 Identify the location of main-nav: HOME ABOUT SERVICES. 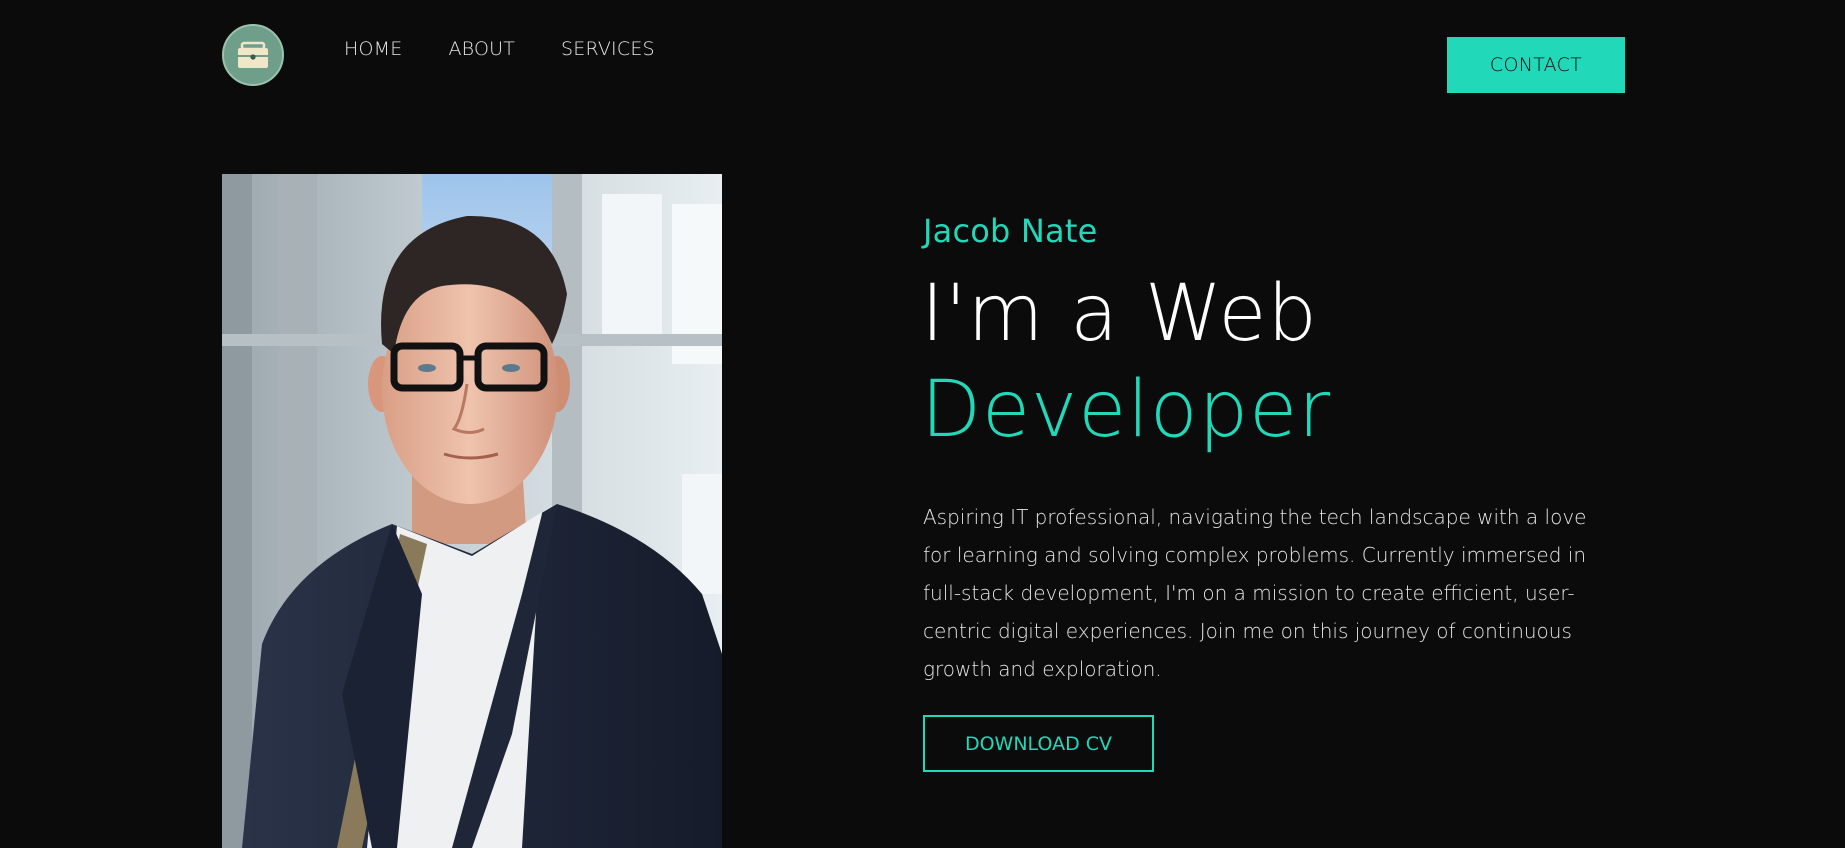
(499, 49).